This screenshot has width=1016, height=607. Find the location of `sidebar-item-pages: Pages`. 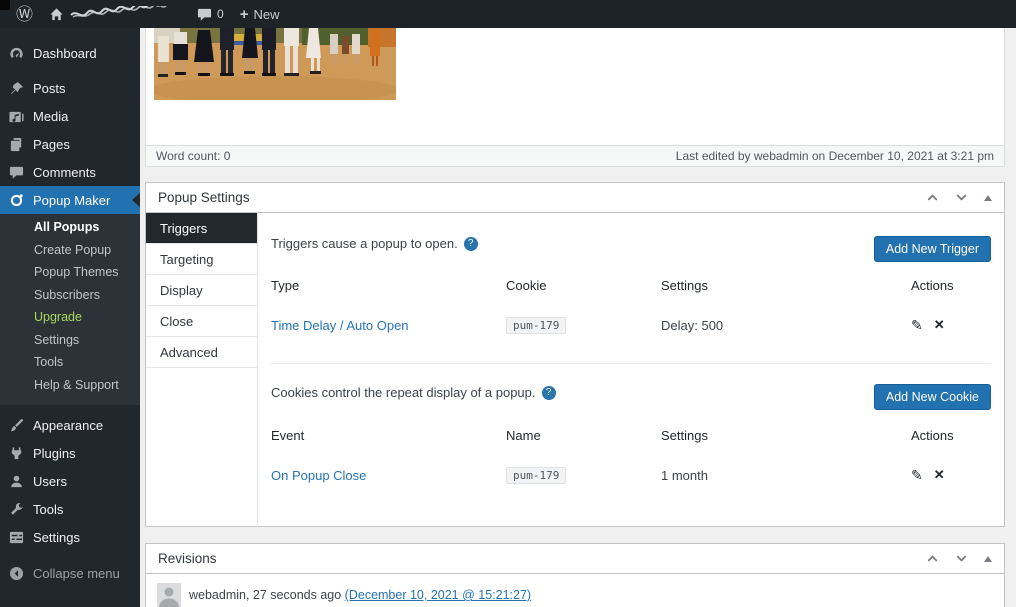

sidebar-item-pages: Pages is located at coordinates (70, 144).